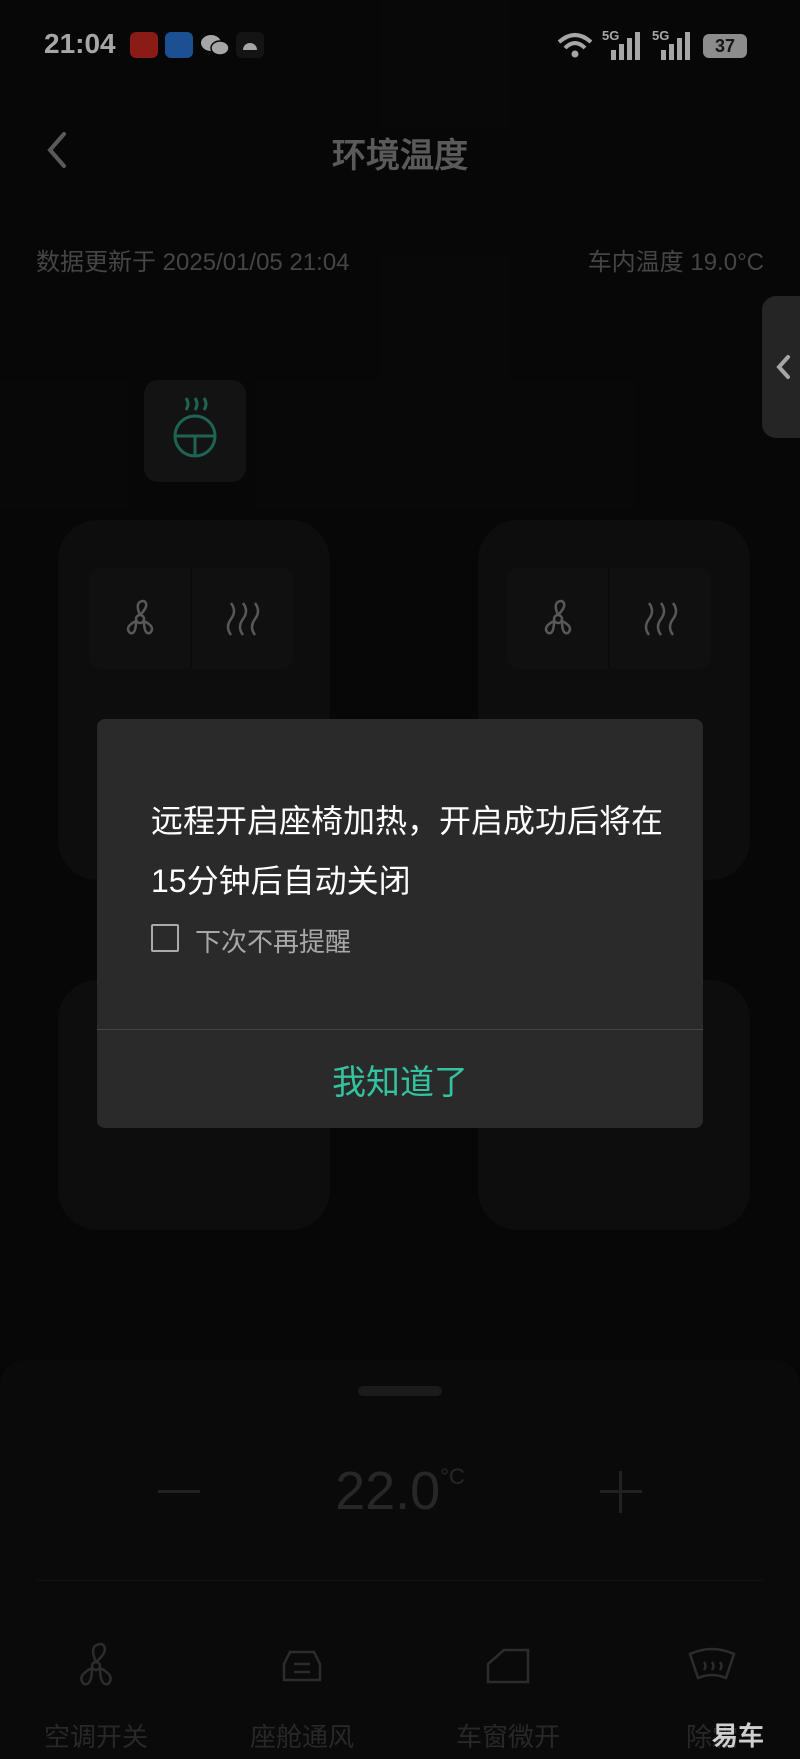 The image size is (800, 1759). Describe the element at coordinates (738, 1736) in the screenshot. I see `watermark-logo: 易车` at that location.